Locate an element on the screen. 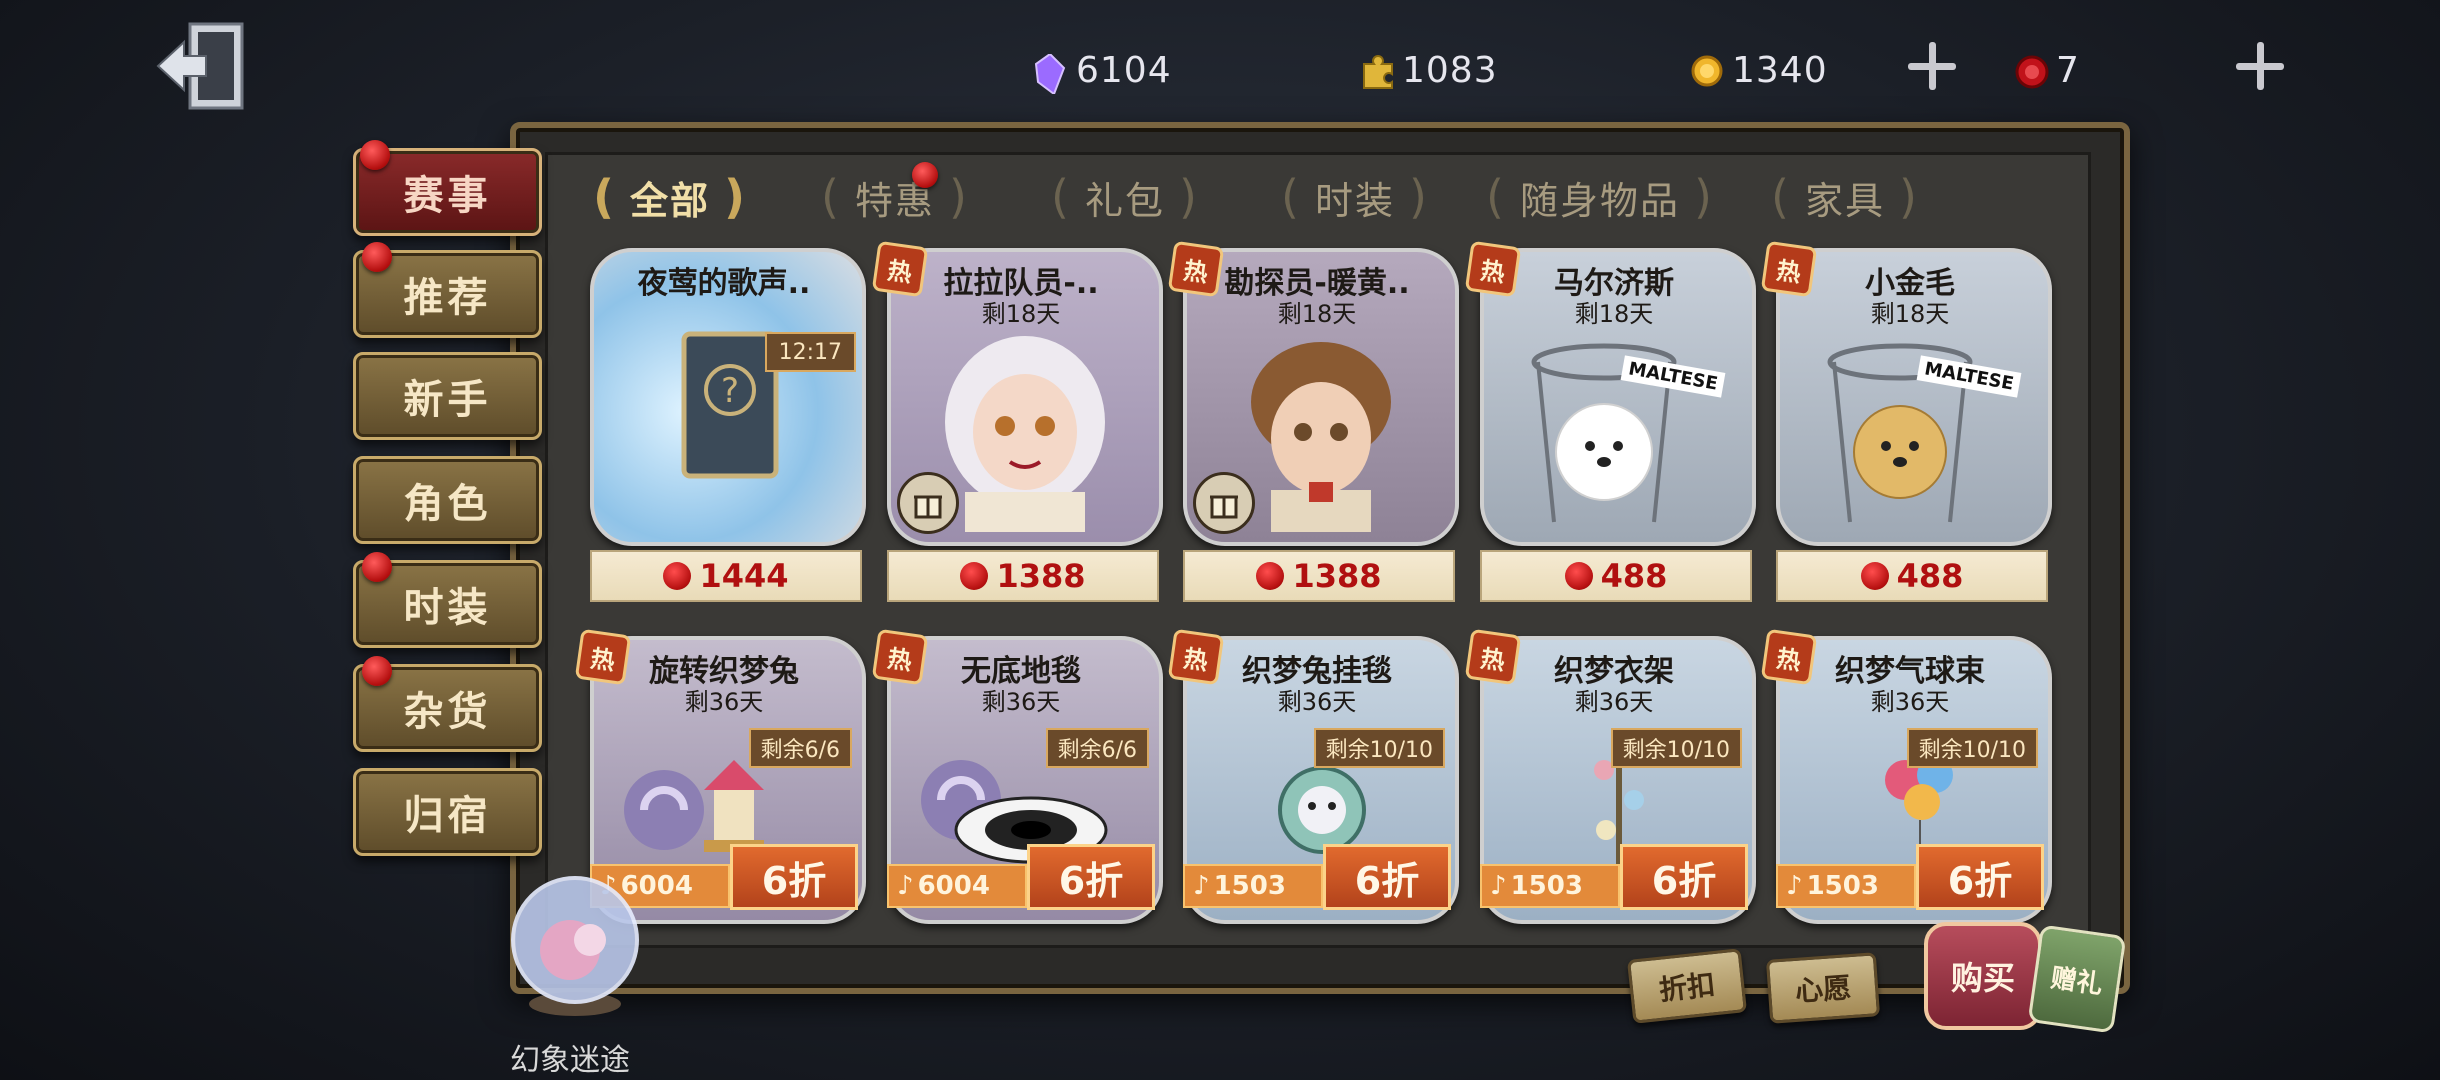 Image resolution: width=2440 pixels, height=1080 pixels. shop-item-card: 热 织梦衣架 剩36天 剩余10/10 ♪ 1503 6折 is located at coordinates (1610, 776).